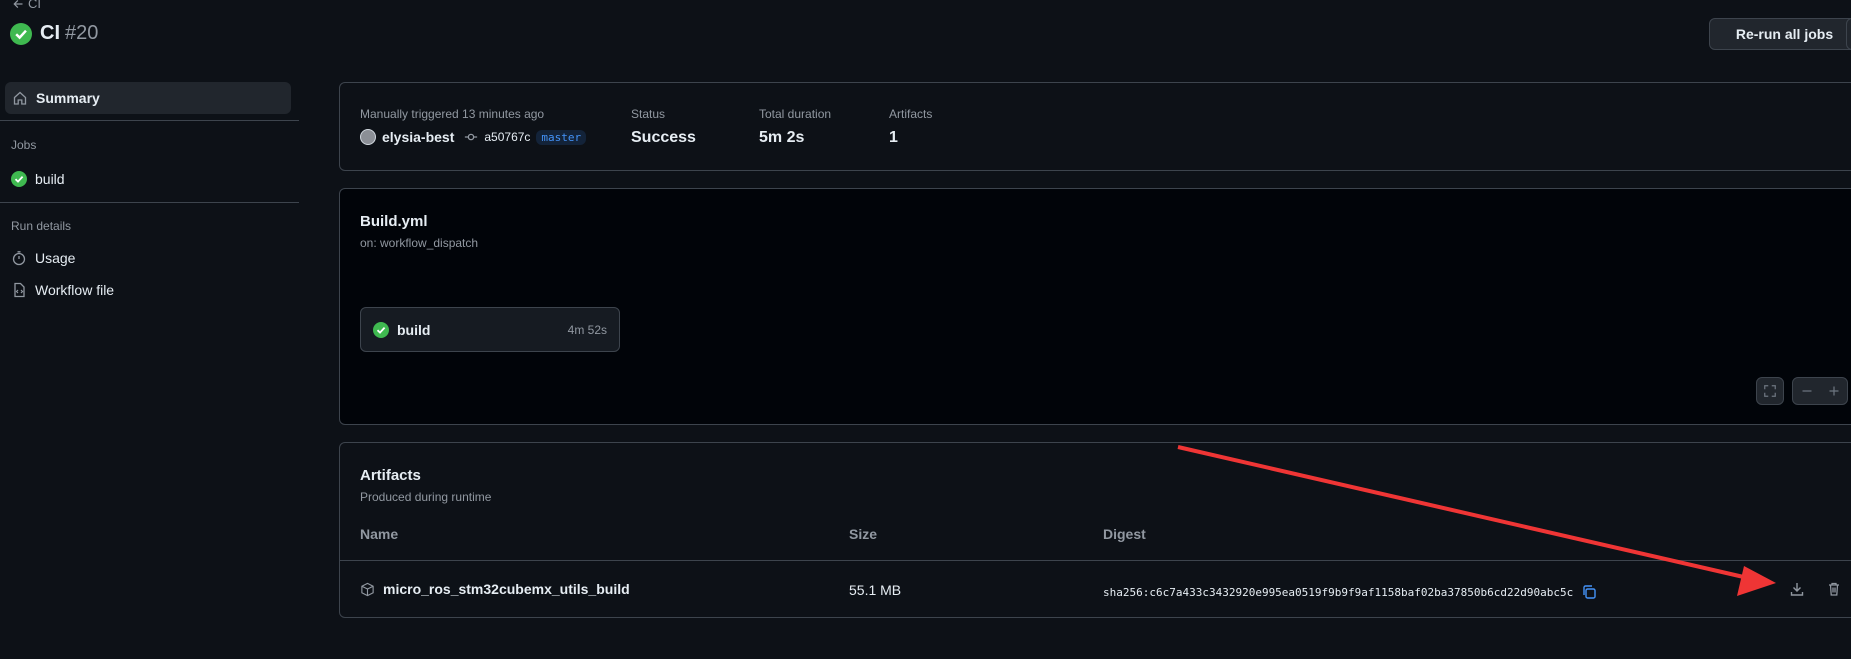 Image resolution: width=1851 pixels, height=659 pixels. What do you see at coordinates (1780, 34) in the screenshot?
I see `rerun-all-jobs-button: Re-run all jobs` at bounding box center [1780, 34].